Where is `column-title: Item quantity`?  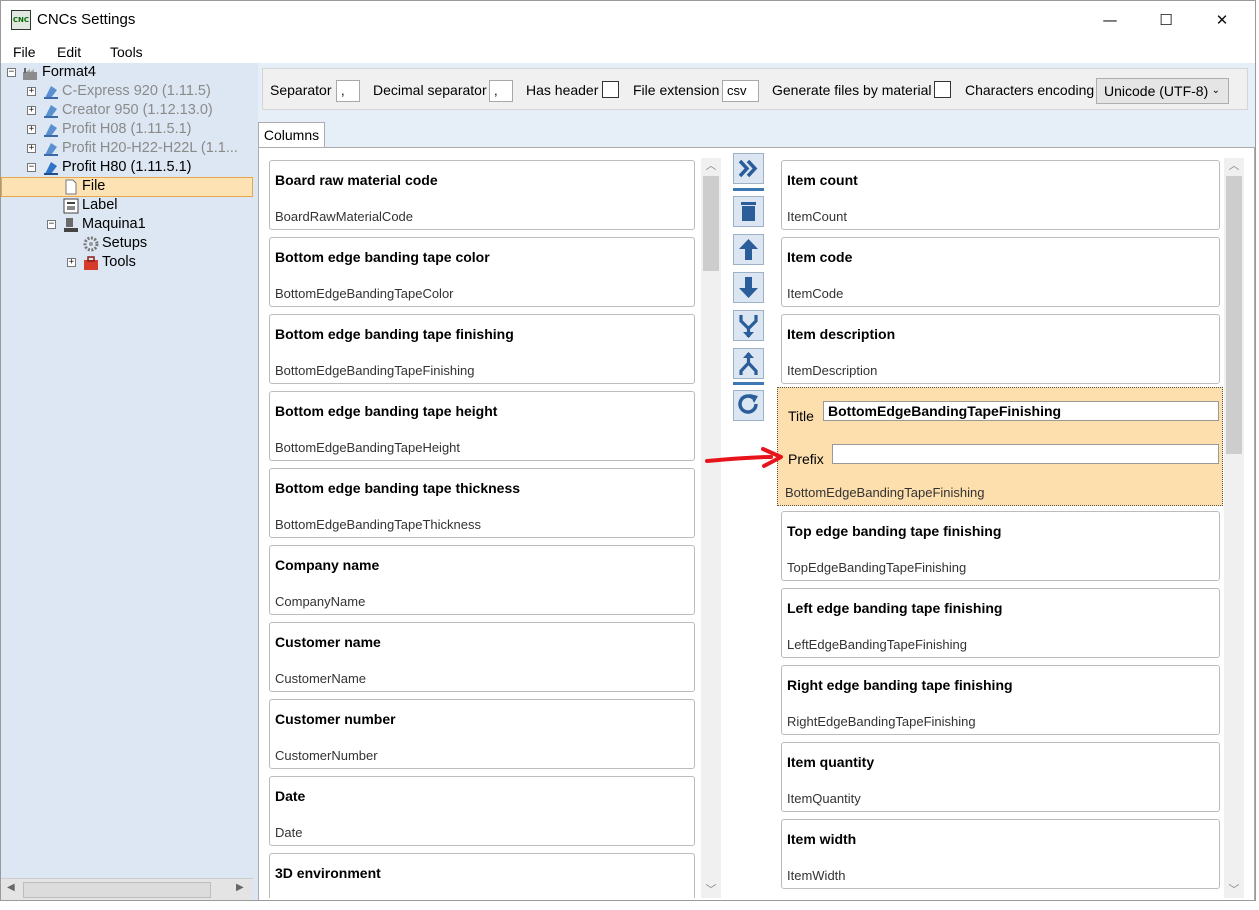 column-title: Item quantity is located at coordinates (831, 762).